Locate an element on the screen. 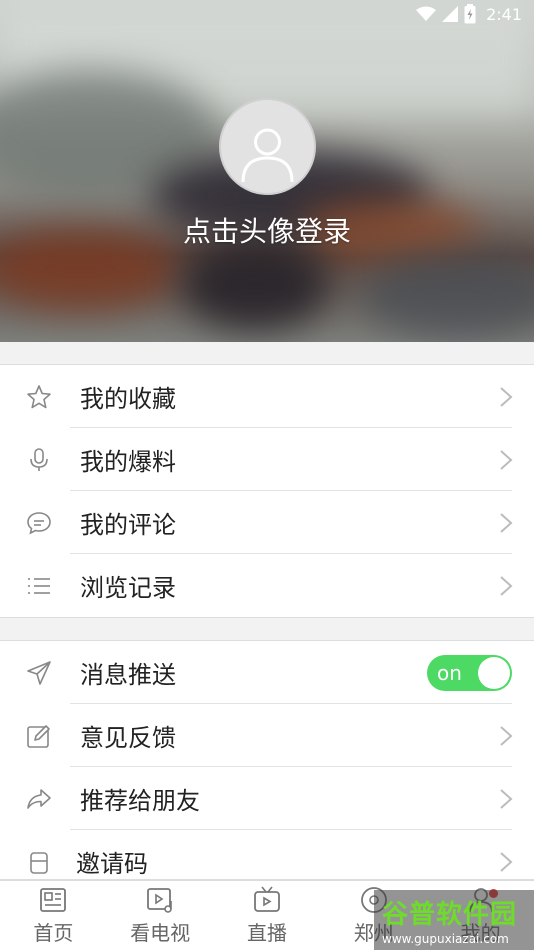  invite-code-icon is located at coordinates (39, 862).